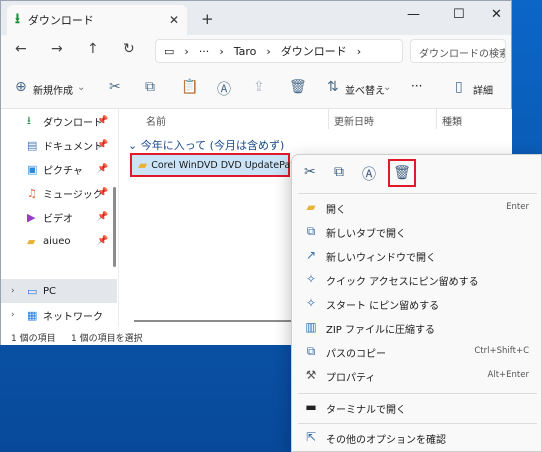  Describe the element at coordinates (517, 207) in the screenshot. I see `menu-item-shortcut: Enter` at that location.